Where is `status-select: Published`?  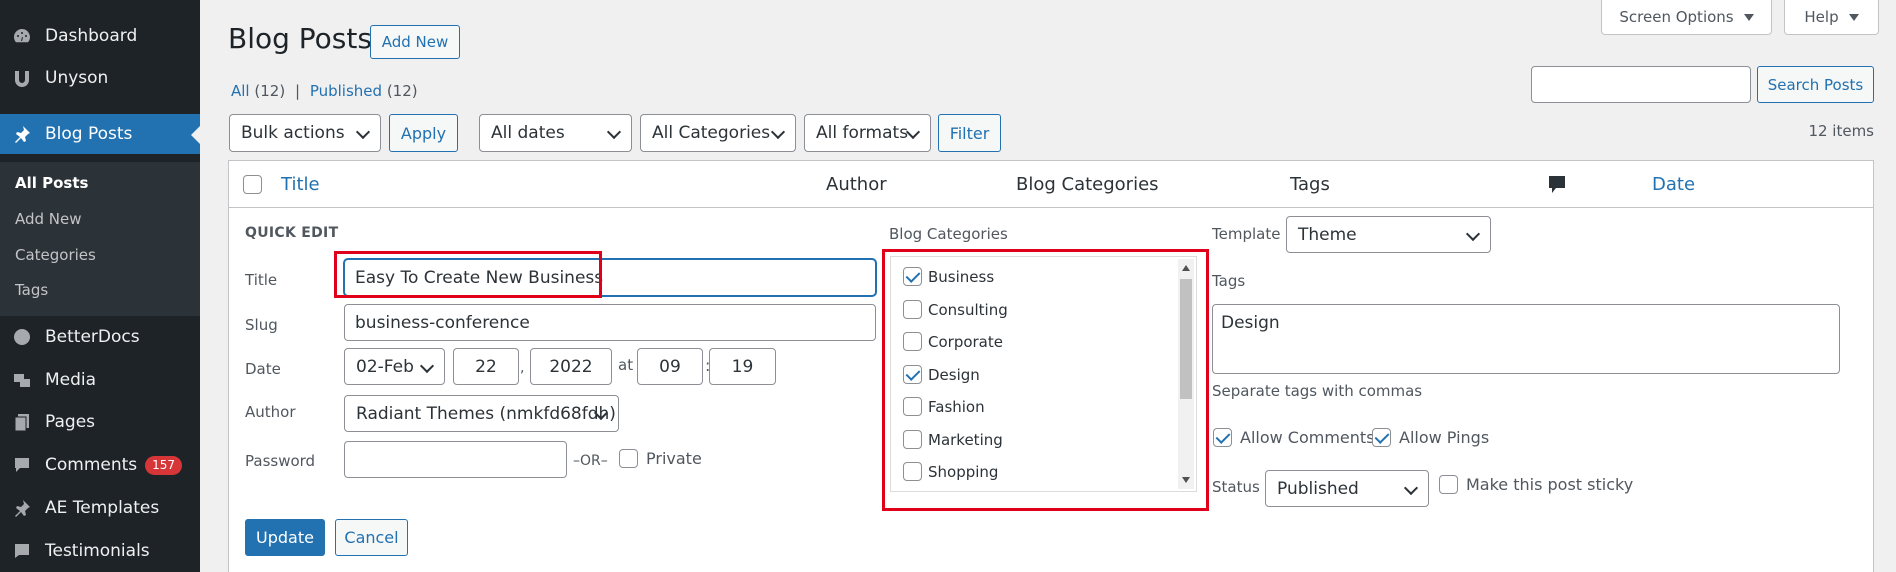 status-select: Published is located at coordinates (1347, 488).